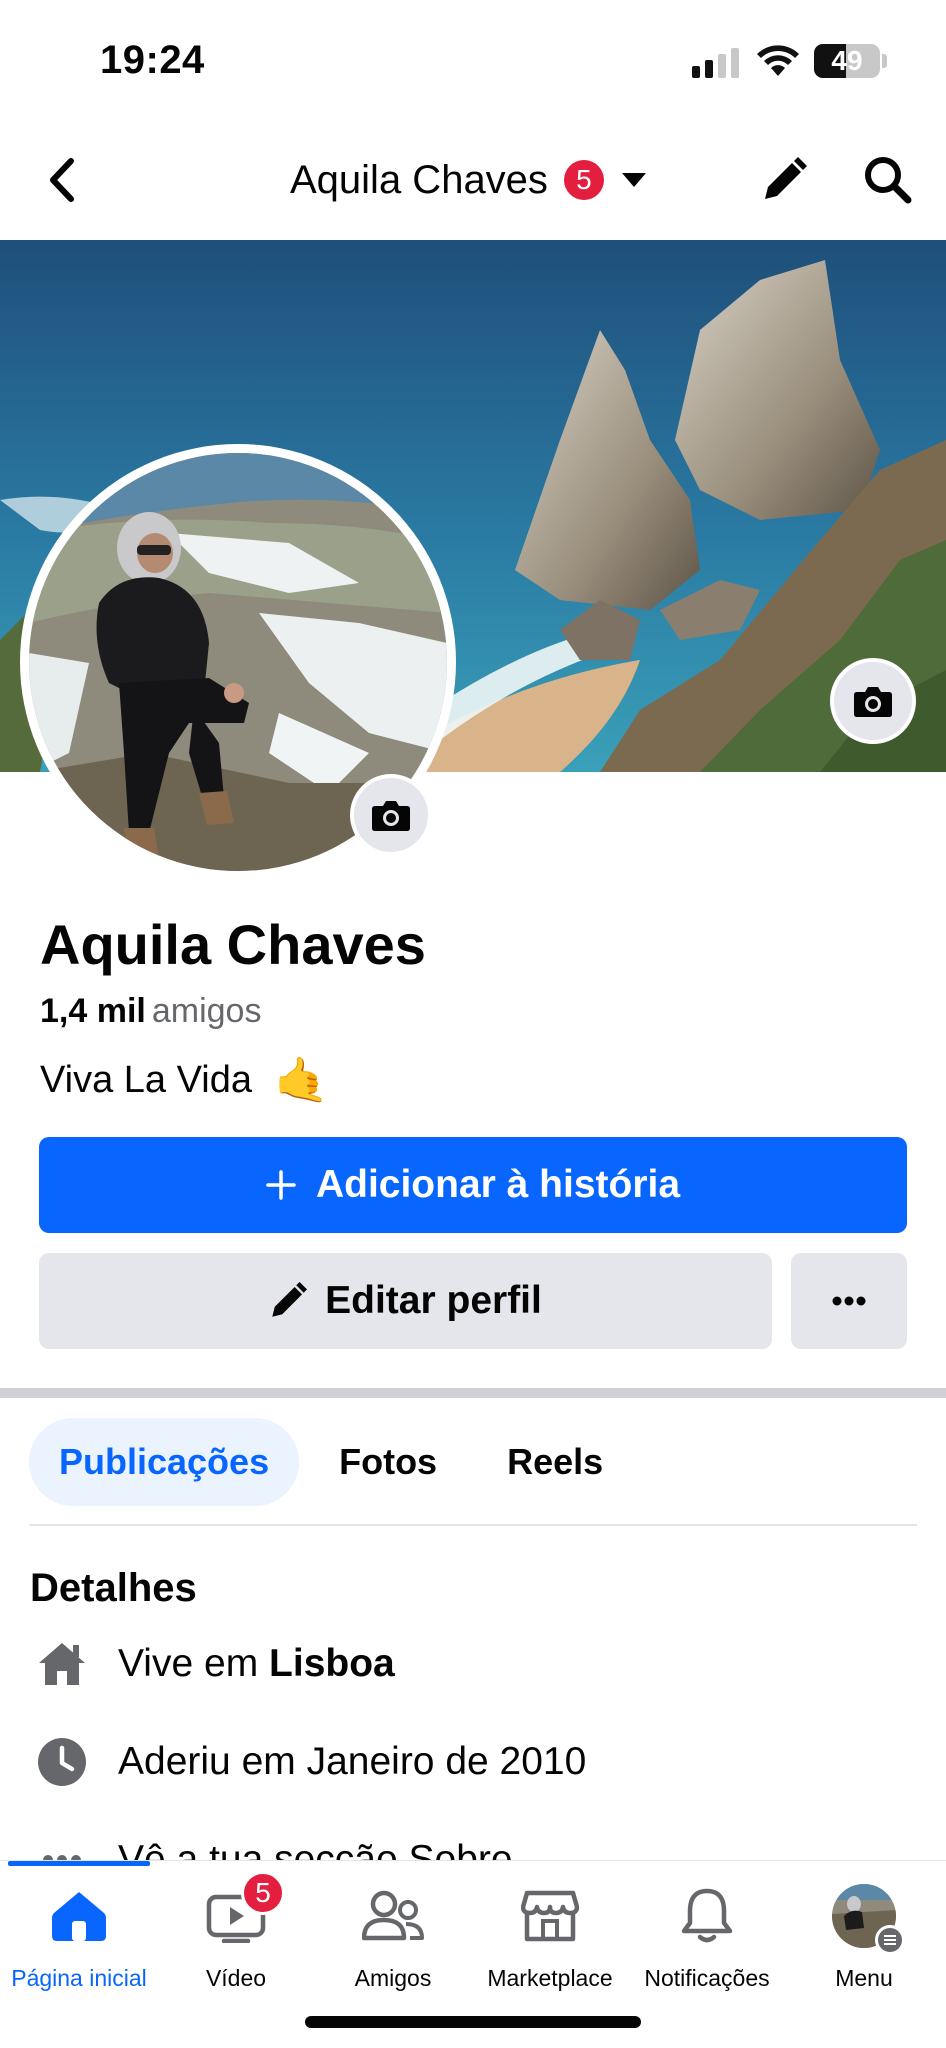  I want to click on video-badge: 5, so click(263, 1893).